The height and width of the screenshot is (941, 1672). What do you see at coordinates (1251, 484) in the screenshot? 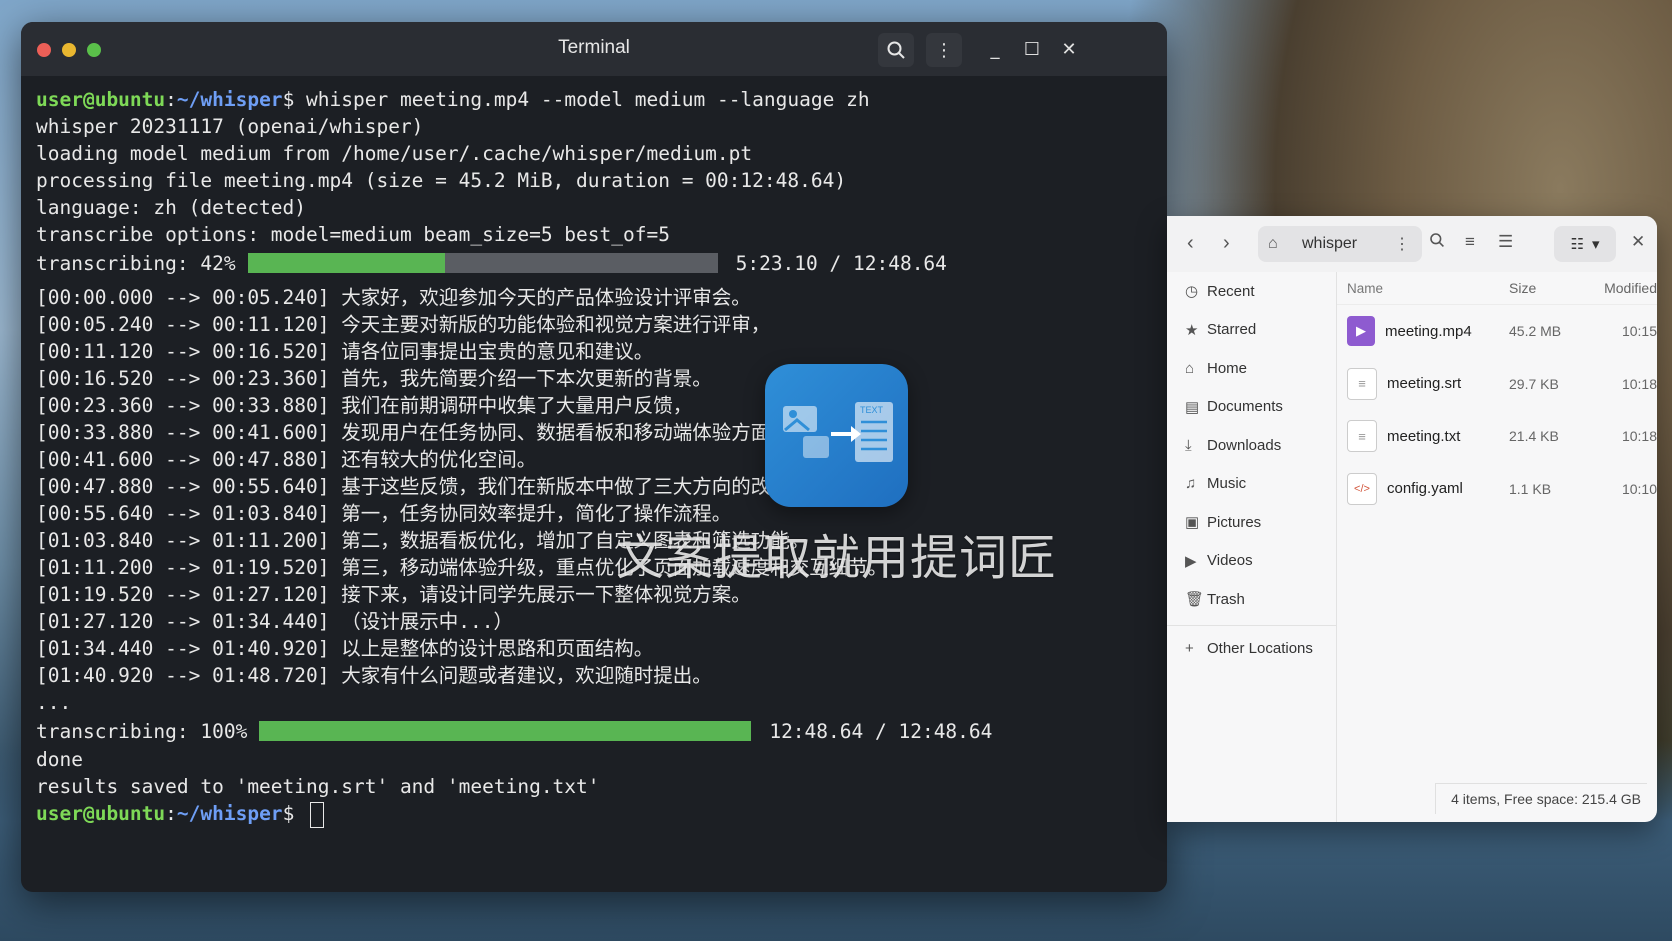
I see `sidebar-item-music: ♫ Music` at bounding box center [1251, 484].